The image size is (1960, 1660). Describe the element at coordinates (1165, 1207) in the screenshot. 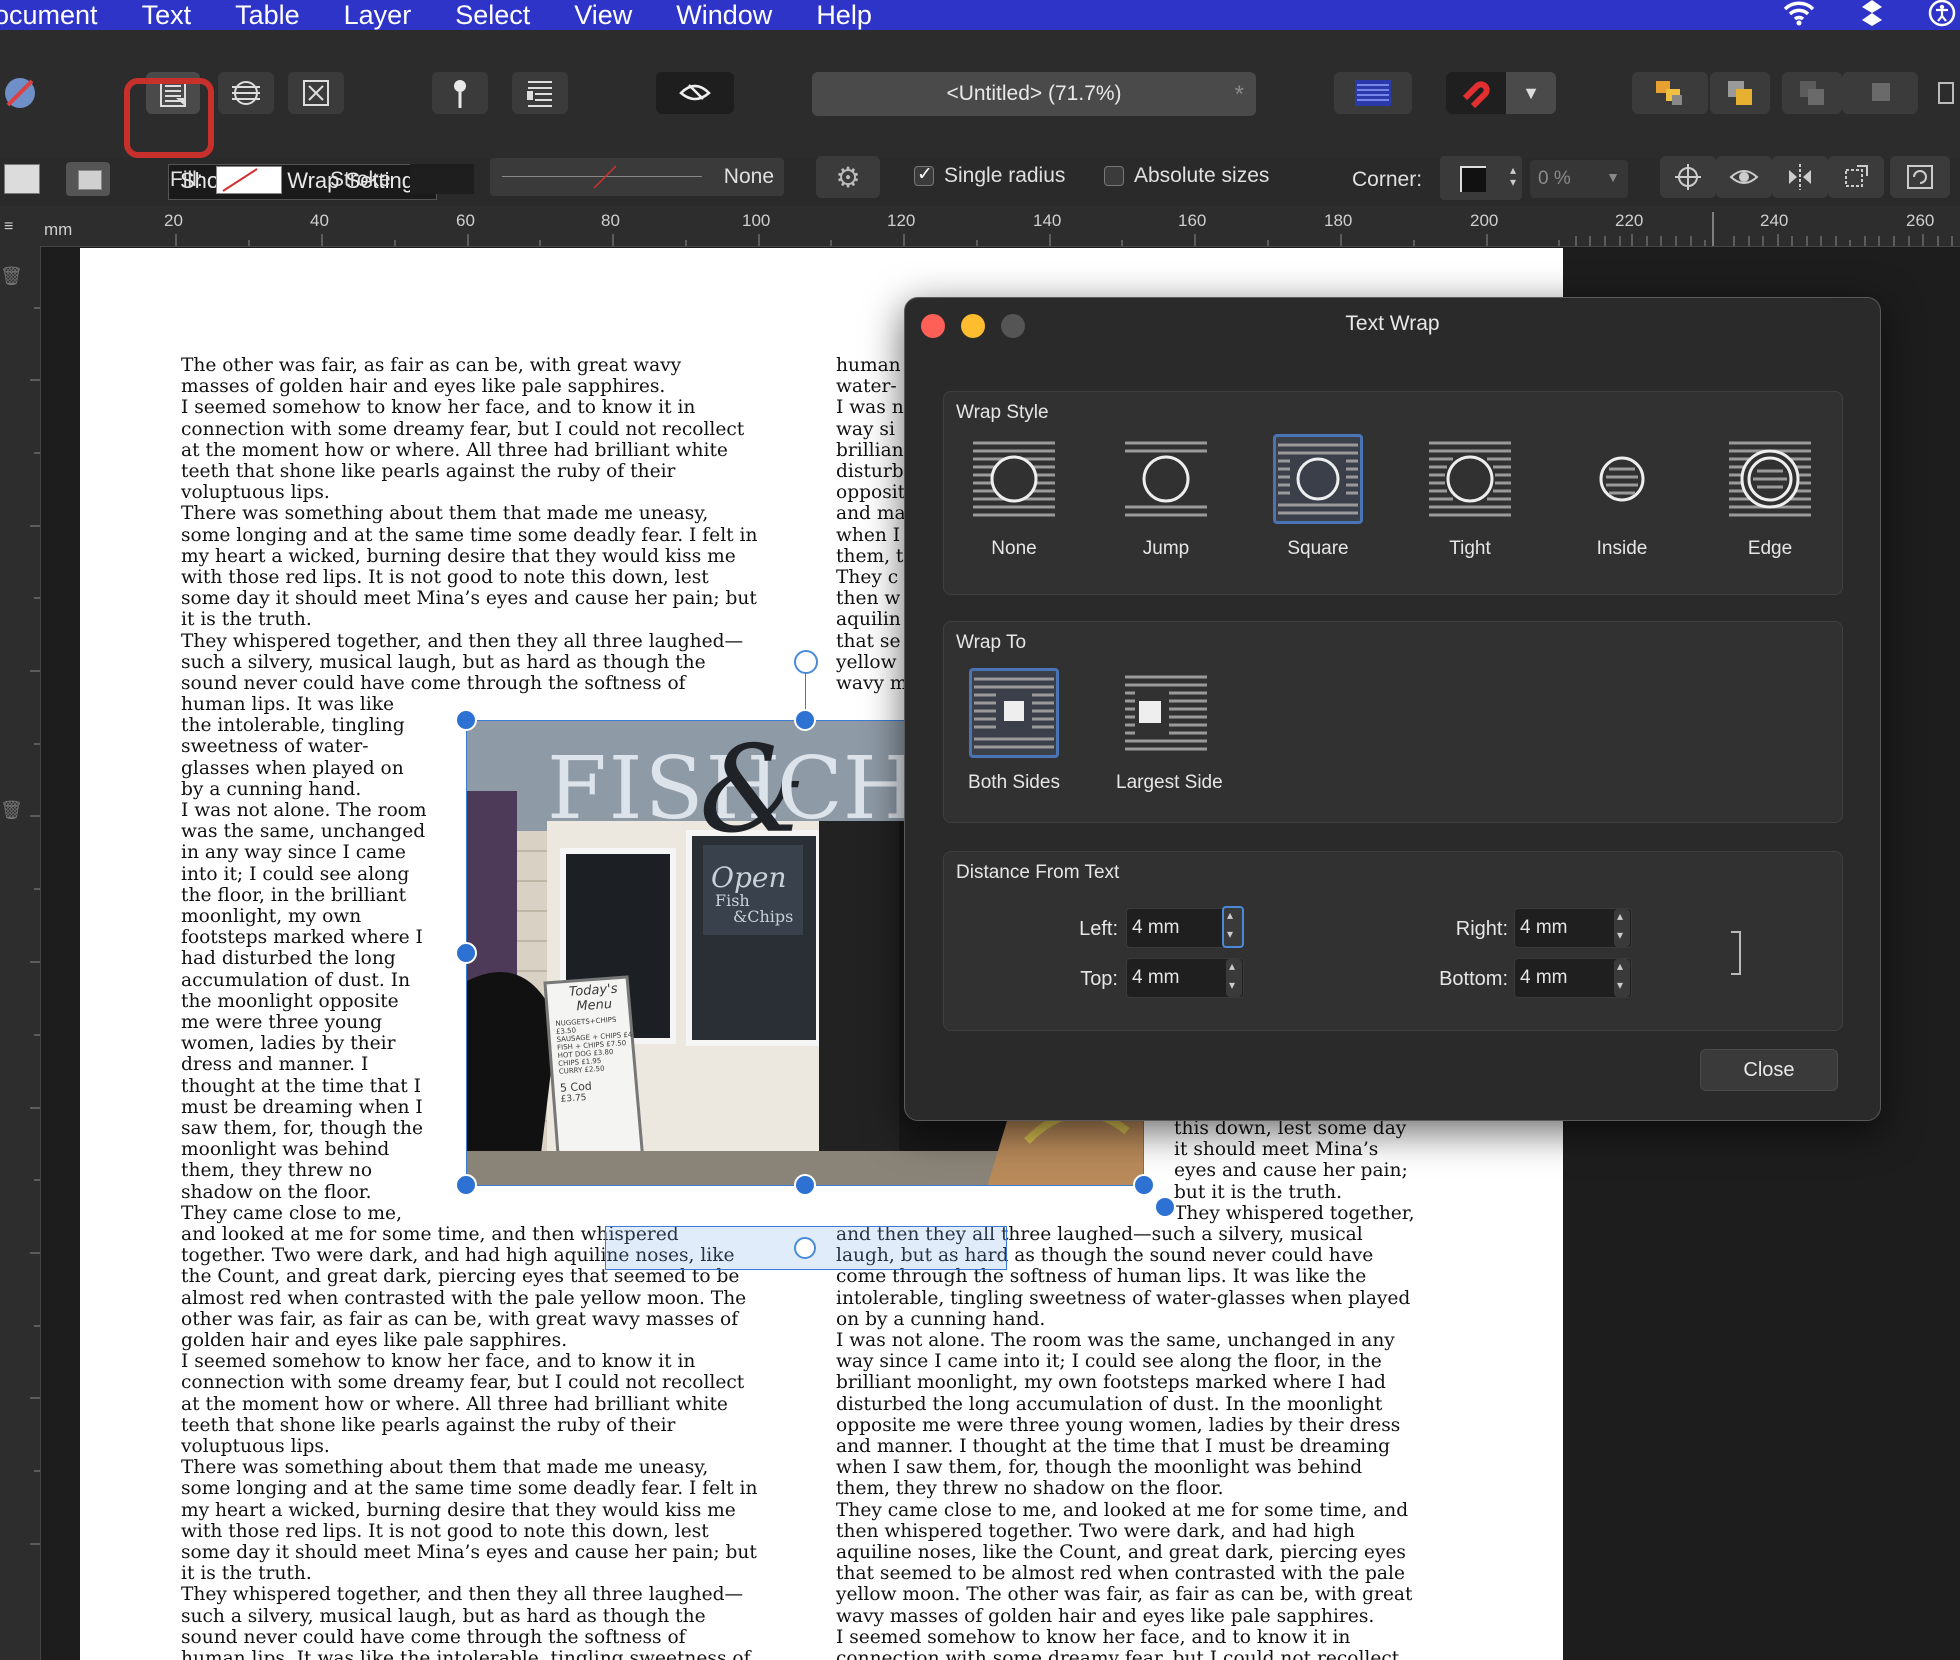

I see `resize-handle-extra` at that location.